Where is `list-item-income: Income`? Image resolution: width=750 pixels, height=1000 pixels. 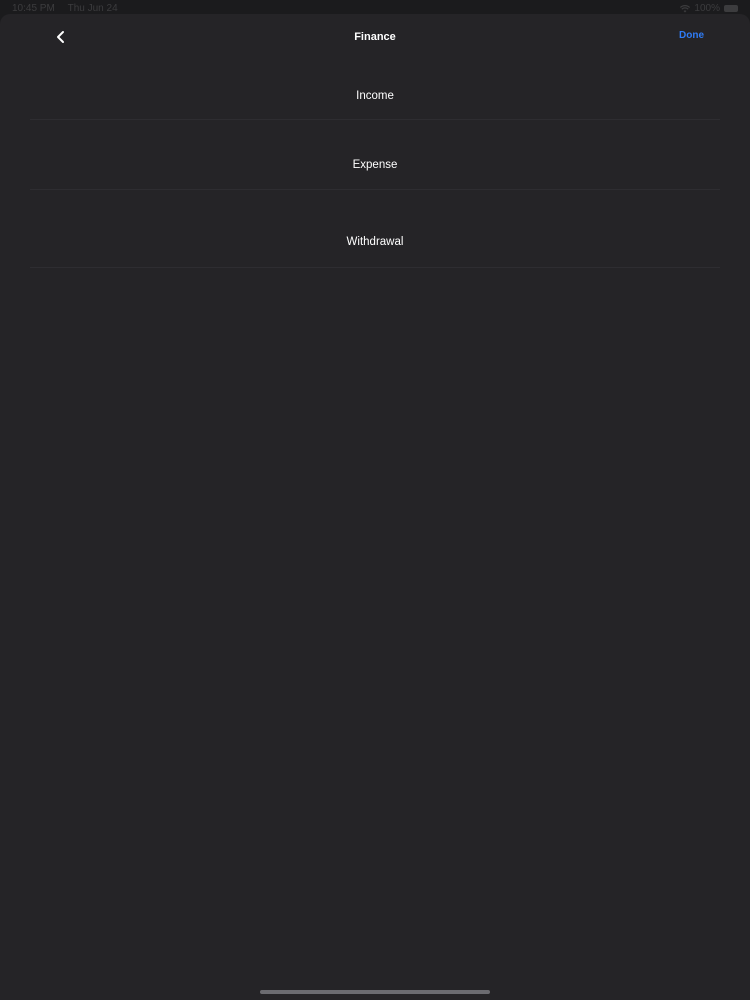 list-item-income: Income is located at coordinates (375, 90).